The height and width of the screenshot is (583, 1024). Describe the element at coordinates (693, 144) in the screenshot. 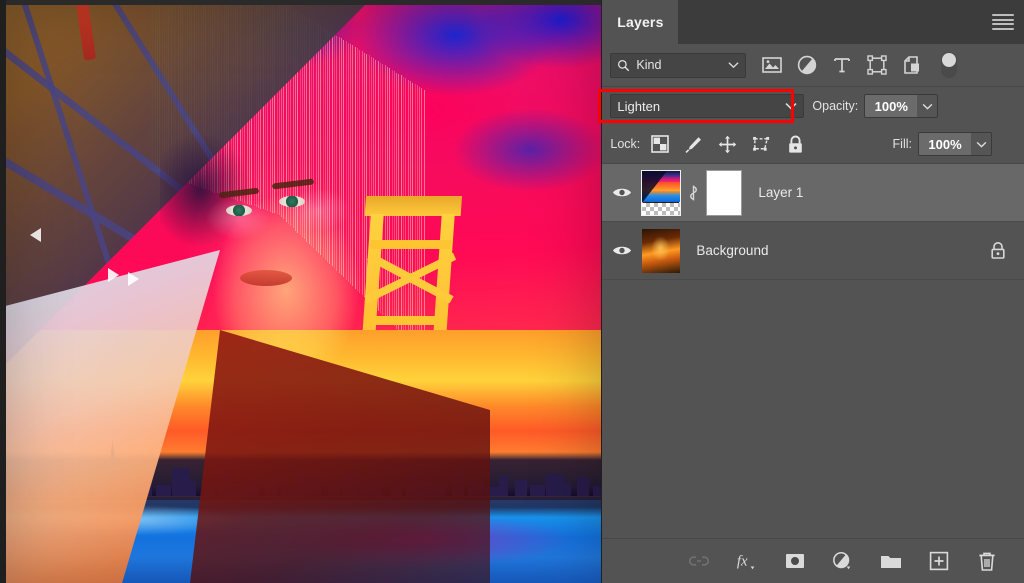

I see `lock-image-pixels-icon` at that location.